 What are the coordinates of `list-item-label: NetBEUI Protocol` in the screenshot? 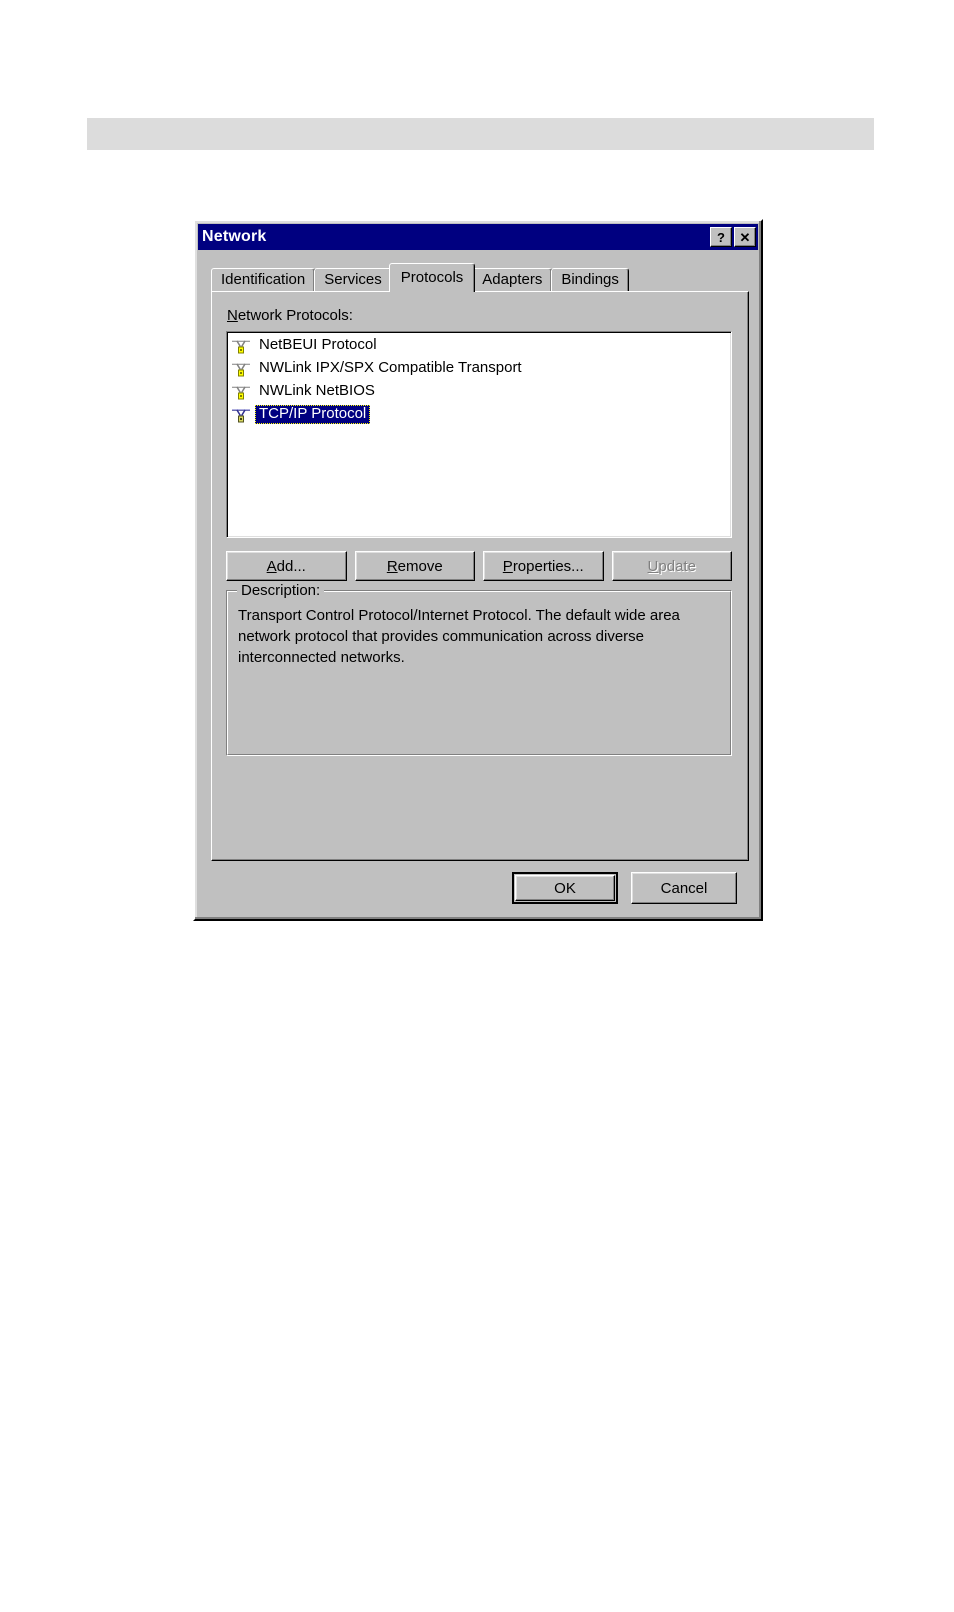 It's located at (318, 344).